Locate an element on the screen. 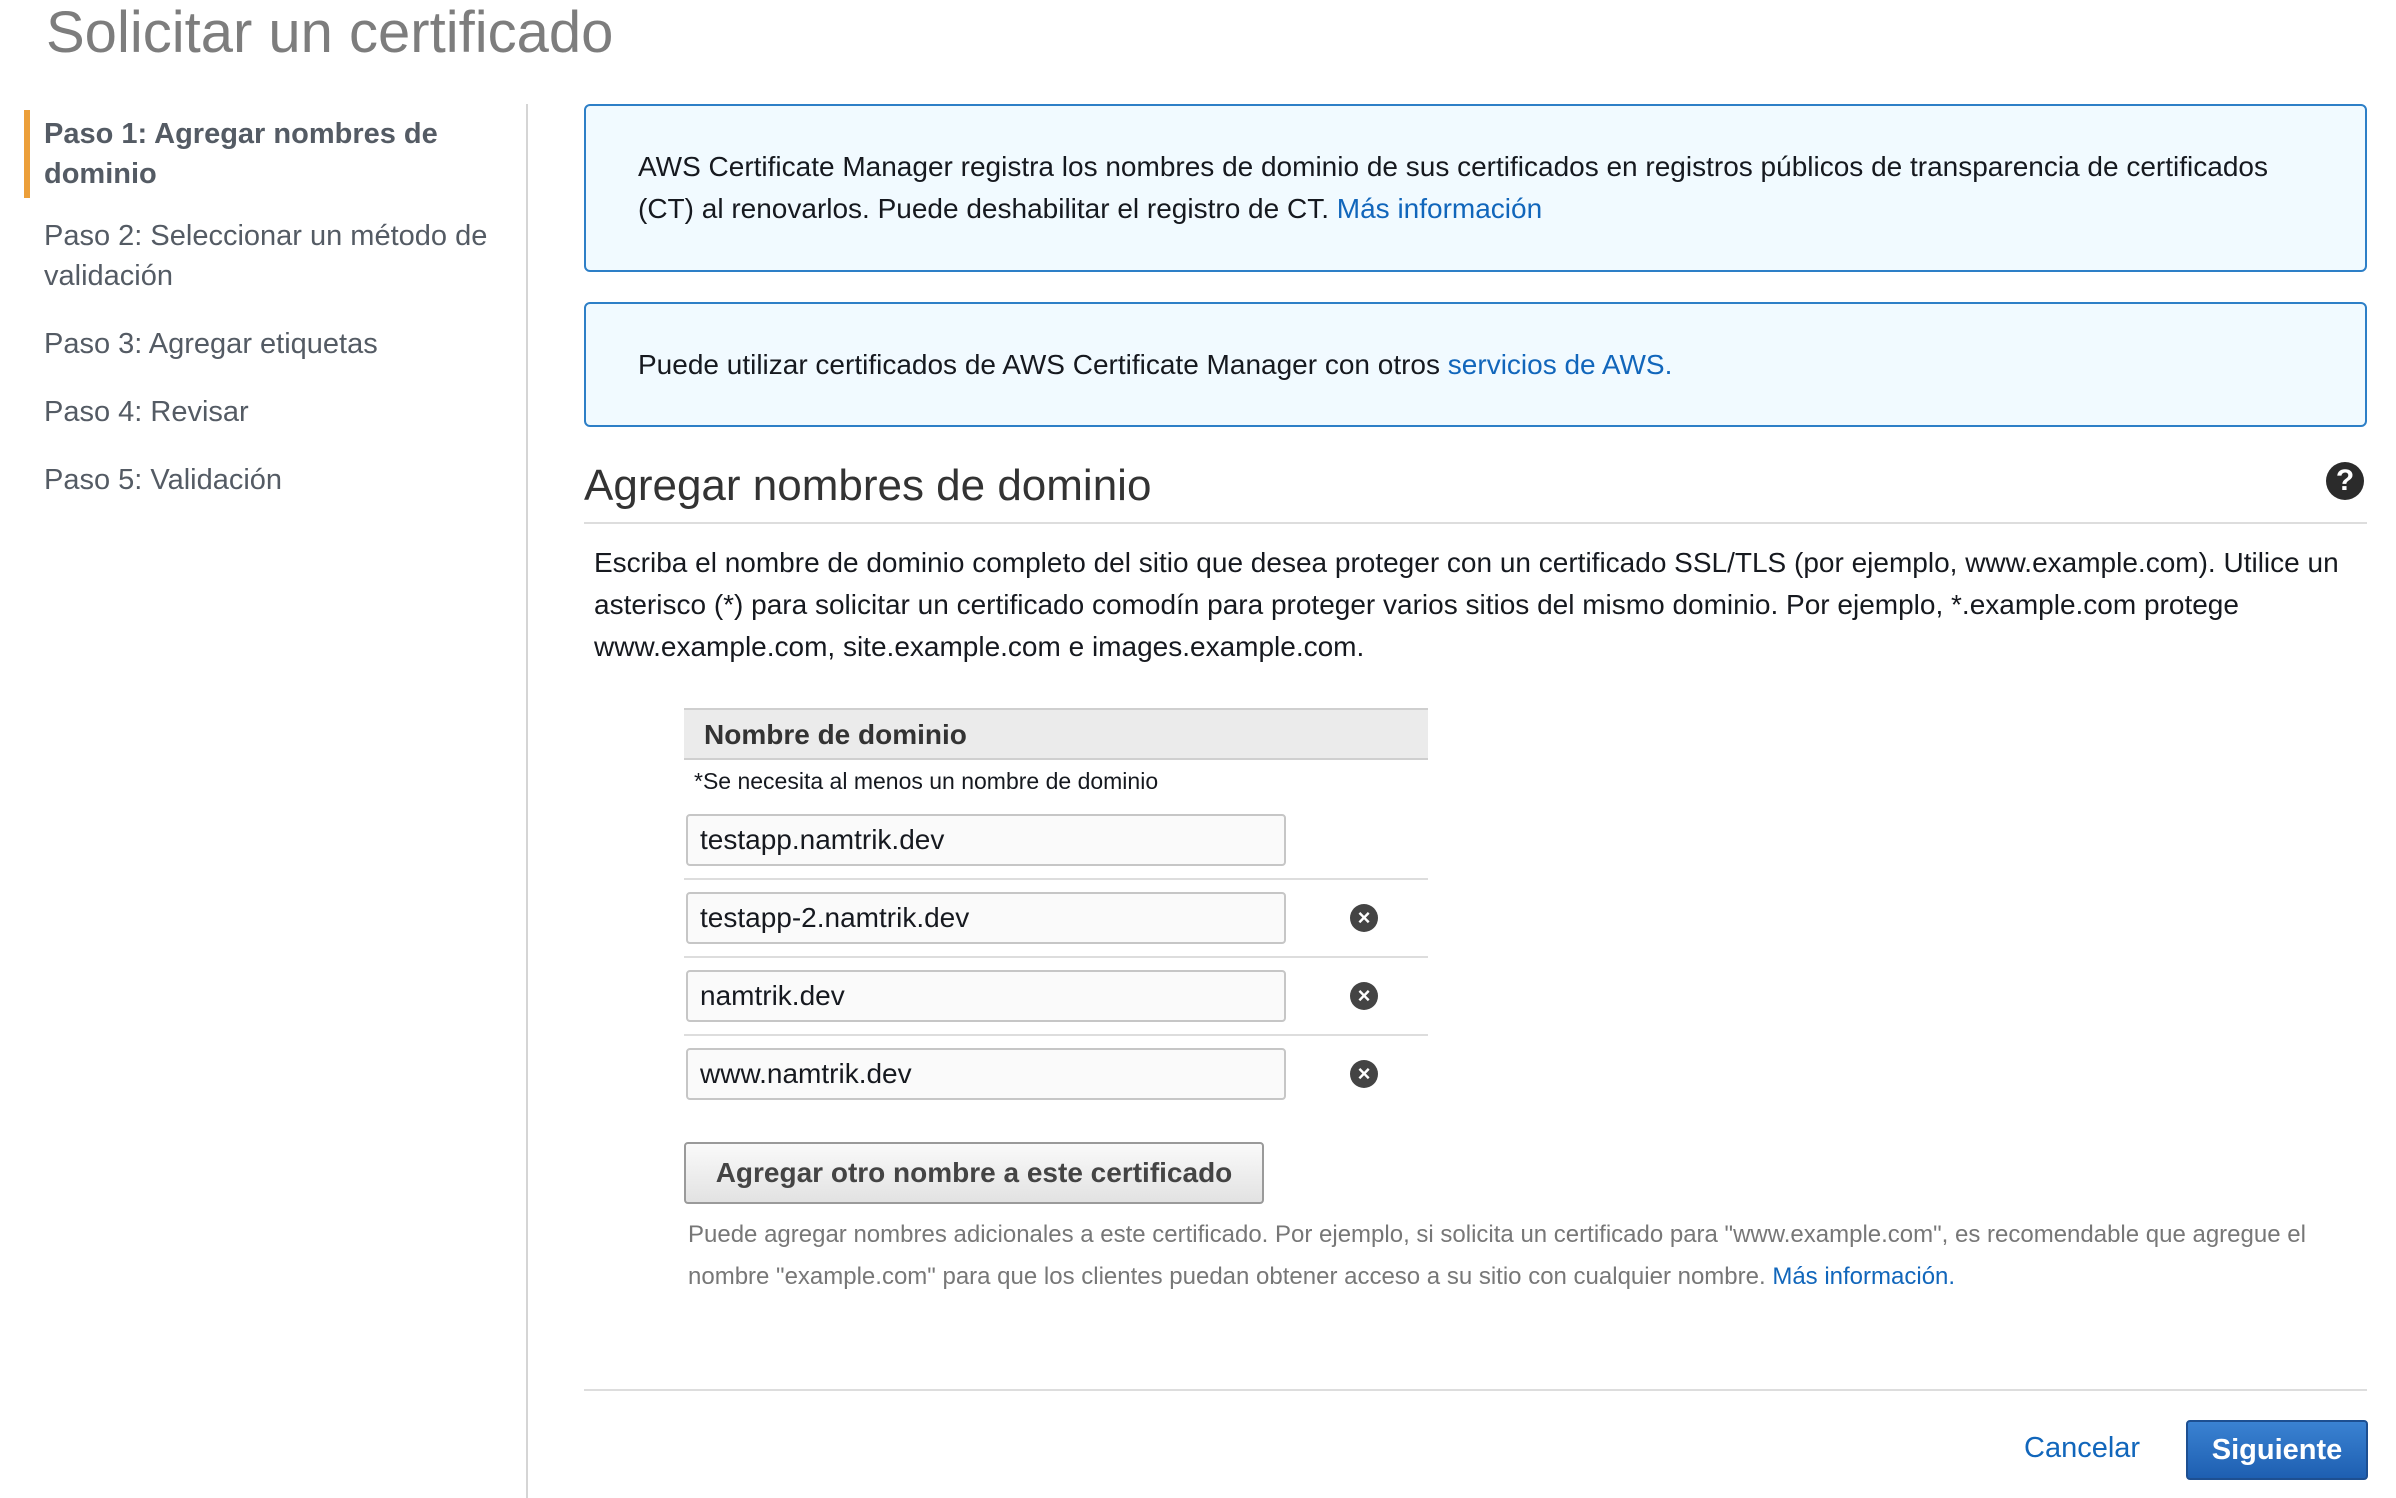  domain-table-header: Nombre de dominio is located at coordinates (1056, 734).